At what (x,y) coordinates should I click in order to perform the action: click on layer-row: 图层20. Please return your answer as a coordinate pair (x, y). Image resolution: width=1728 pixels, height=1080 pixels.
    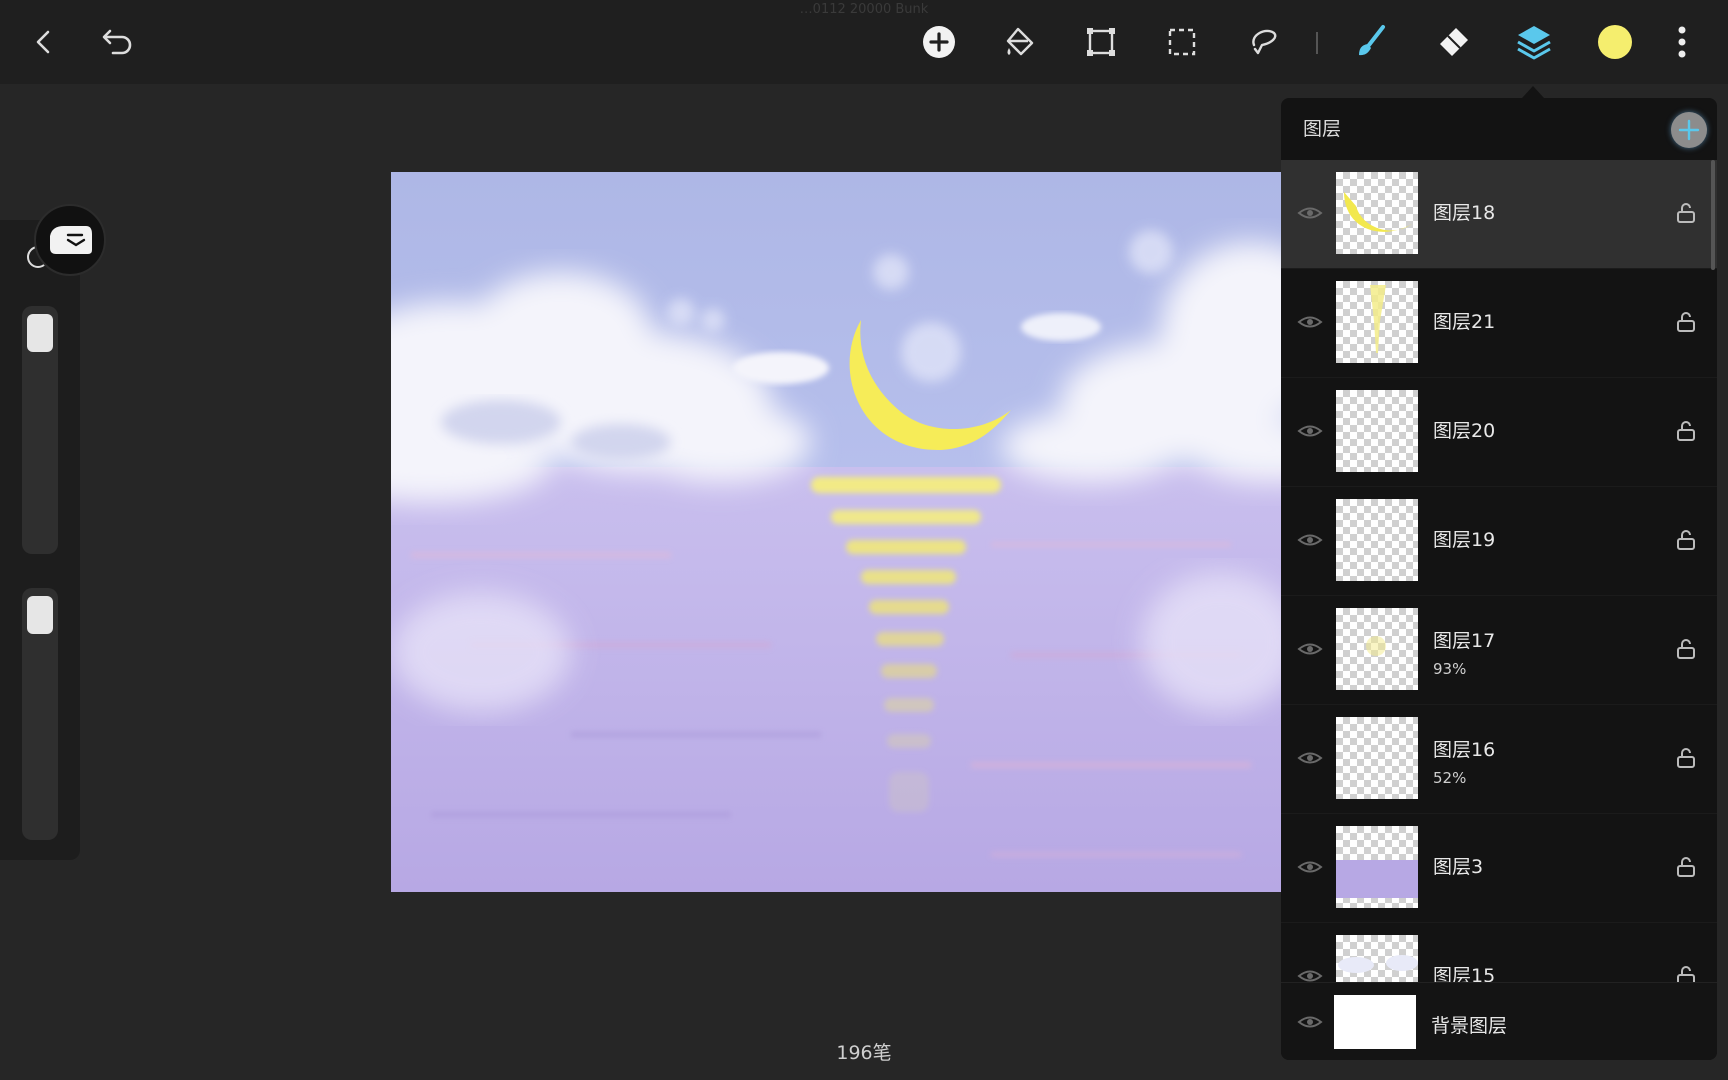
    Looking at the image, I should click on (1499, 432).